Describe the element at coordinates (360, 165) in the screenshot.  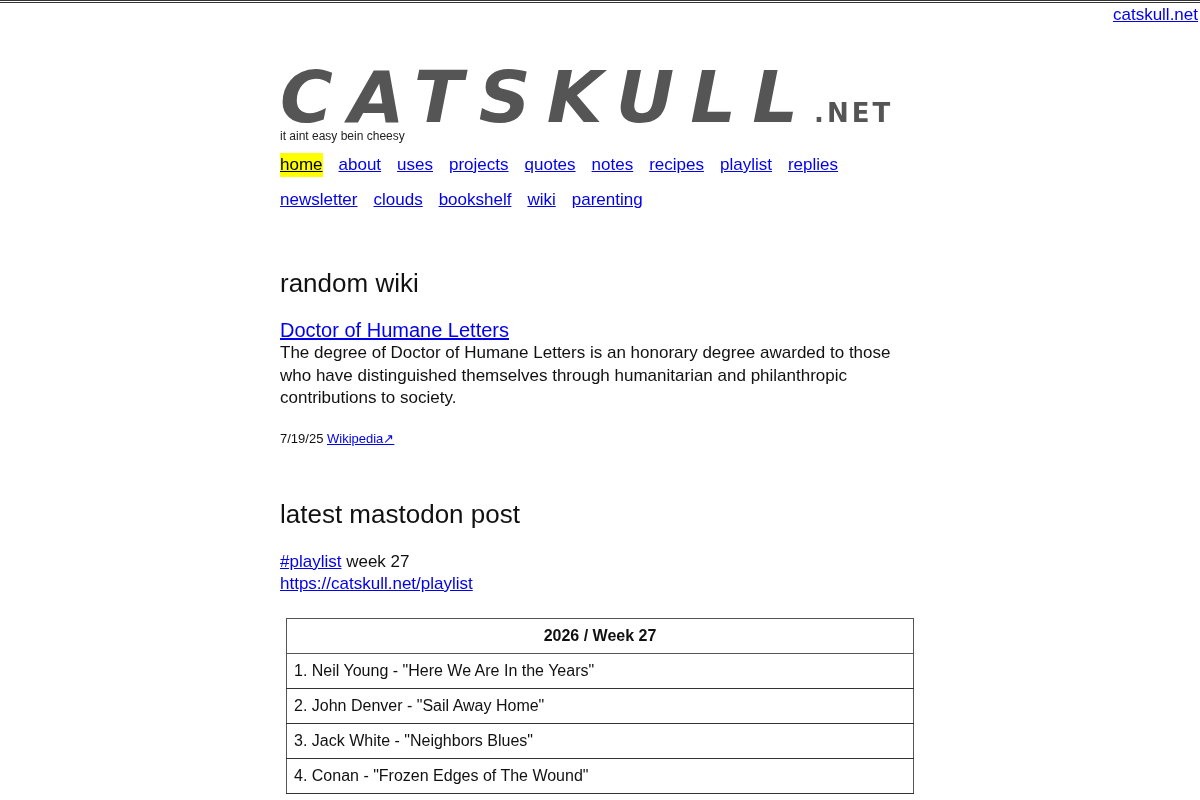
I see `nav-link: about` at that location.